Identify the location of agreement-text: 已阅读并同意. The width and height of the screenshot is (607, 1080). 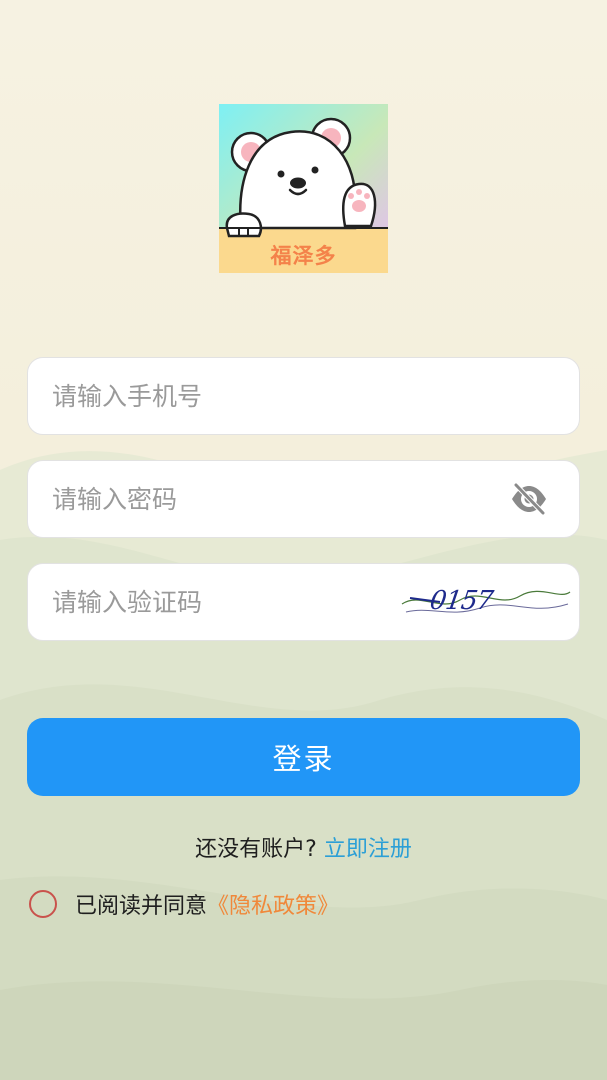
(141, 906).